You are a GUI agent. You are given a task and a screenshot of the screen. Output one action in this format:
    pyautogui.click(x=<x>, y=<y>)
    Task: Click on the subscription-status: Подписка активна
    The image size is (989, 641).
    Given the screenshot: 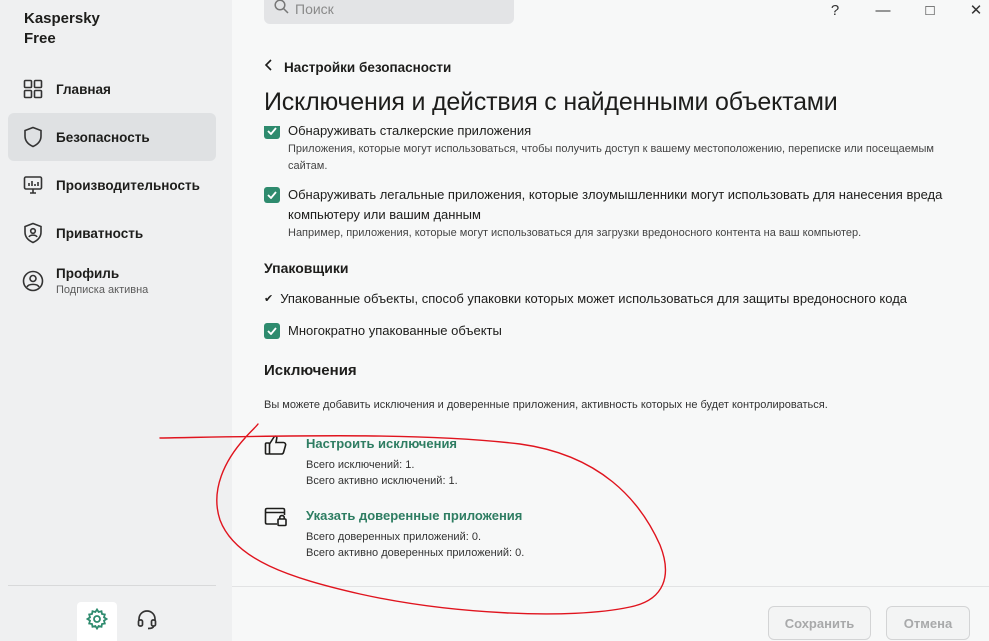 What is the action you would take?
    pyautogui.click(x=102, y=290)
    